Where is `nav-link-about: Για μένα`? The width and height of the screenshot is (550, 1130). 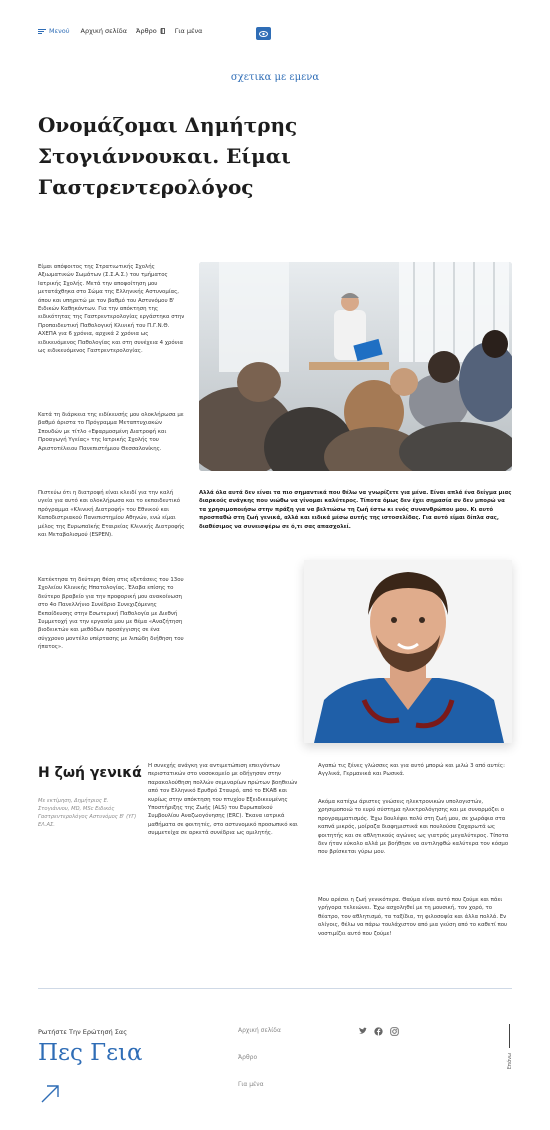
nav-link-about: Για μένα is located at coordinates (189, 31).